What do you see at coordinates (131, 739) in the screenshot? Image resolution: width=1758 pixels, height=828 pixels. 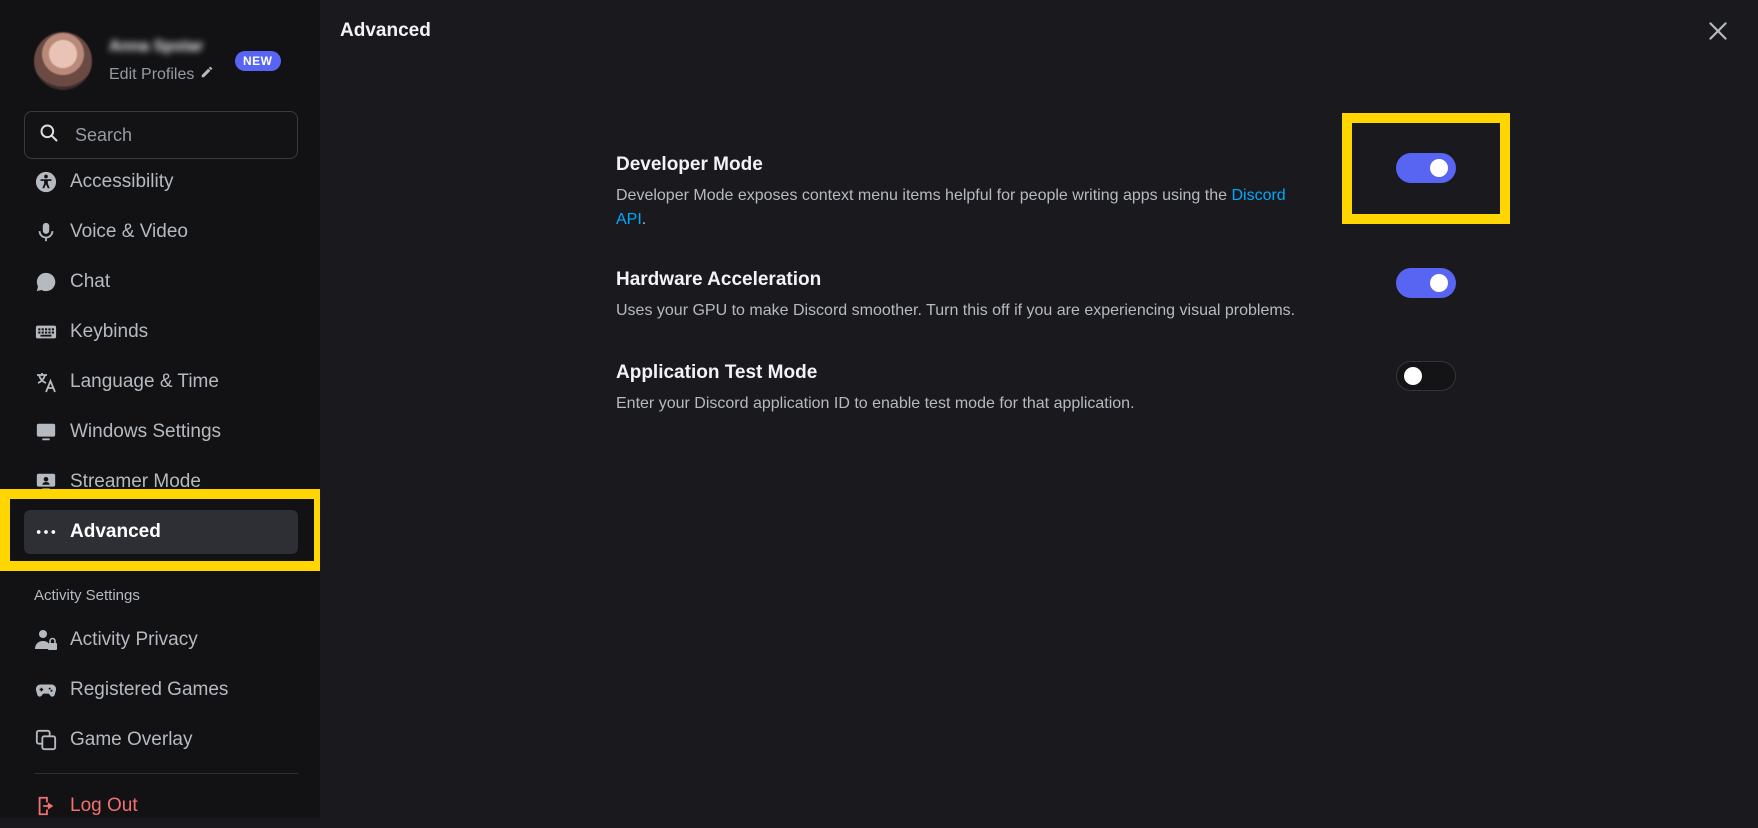 I see `sidebar-item-label: Game Overlay` at bounding box center [131, 739].